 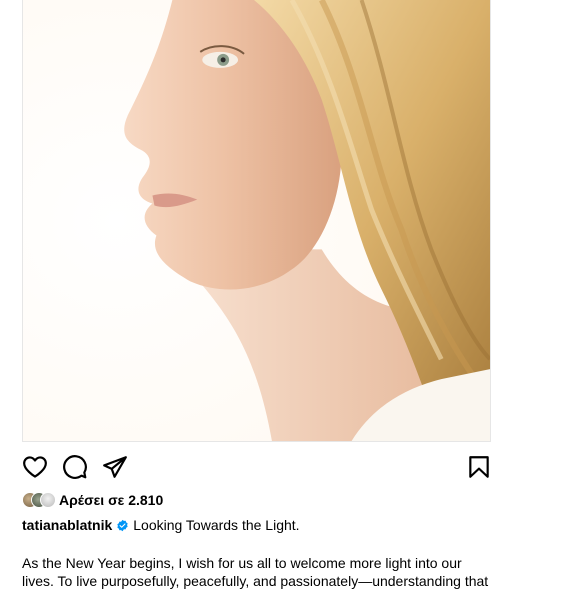 What do you see at coordinates (67, 525) in the screenshot?
I see `username-link: tatianablatnik` at bounding box center [67, 525].